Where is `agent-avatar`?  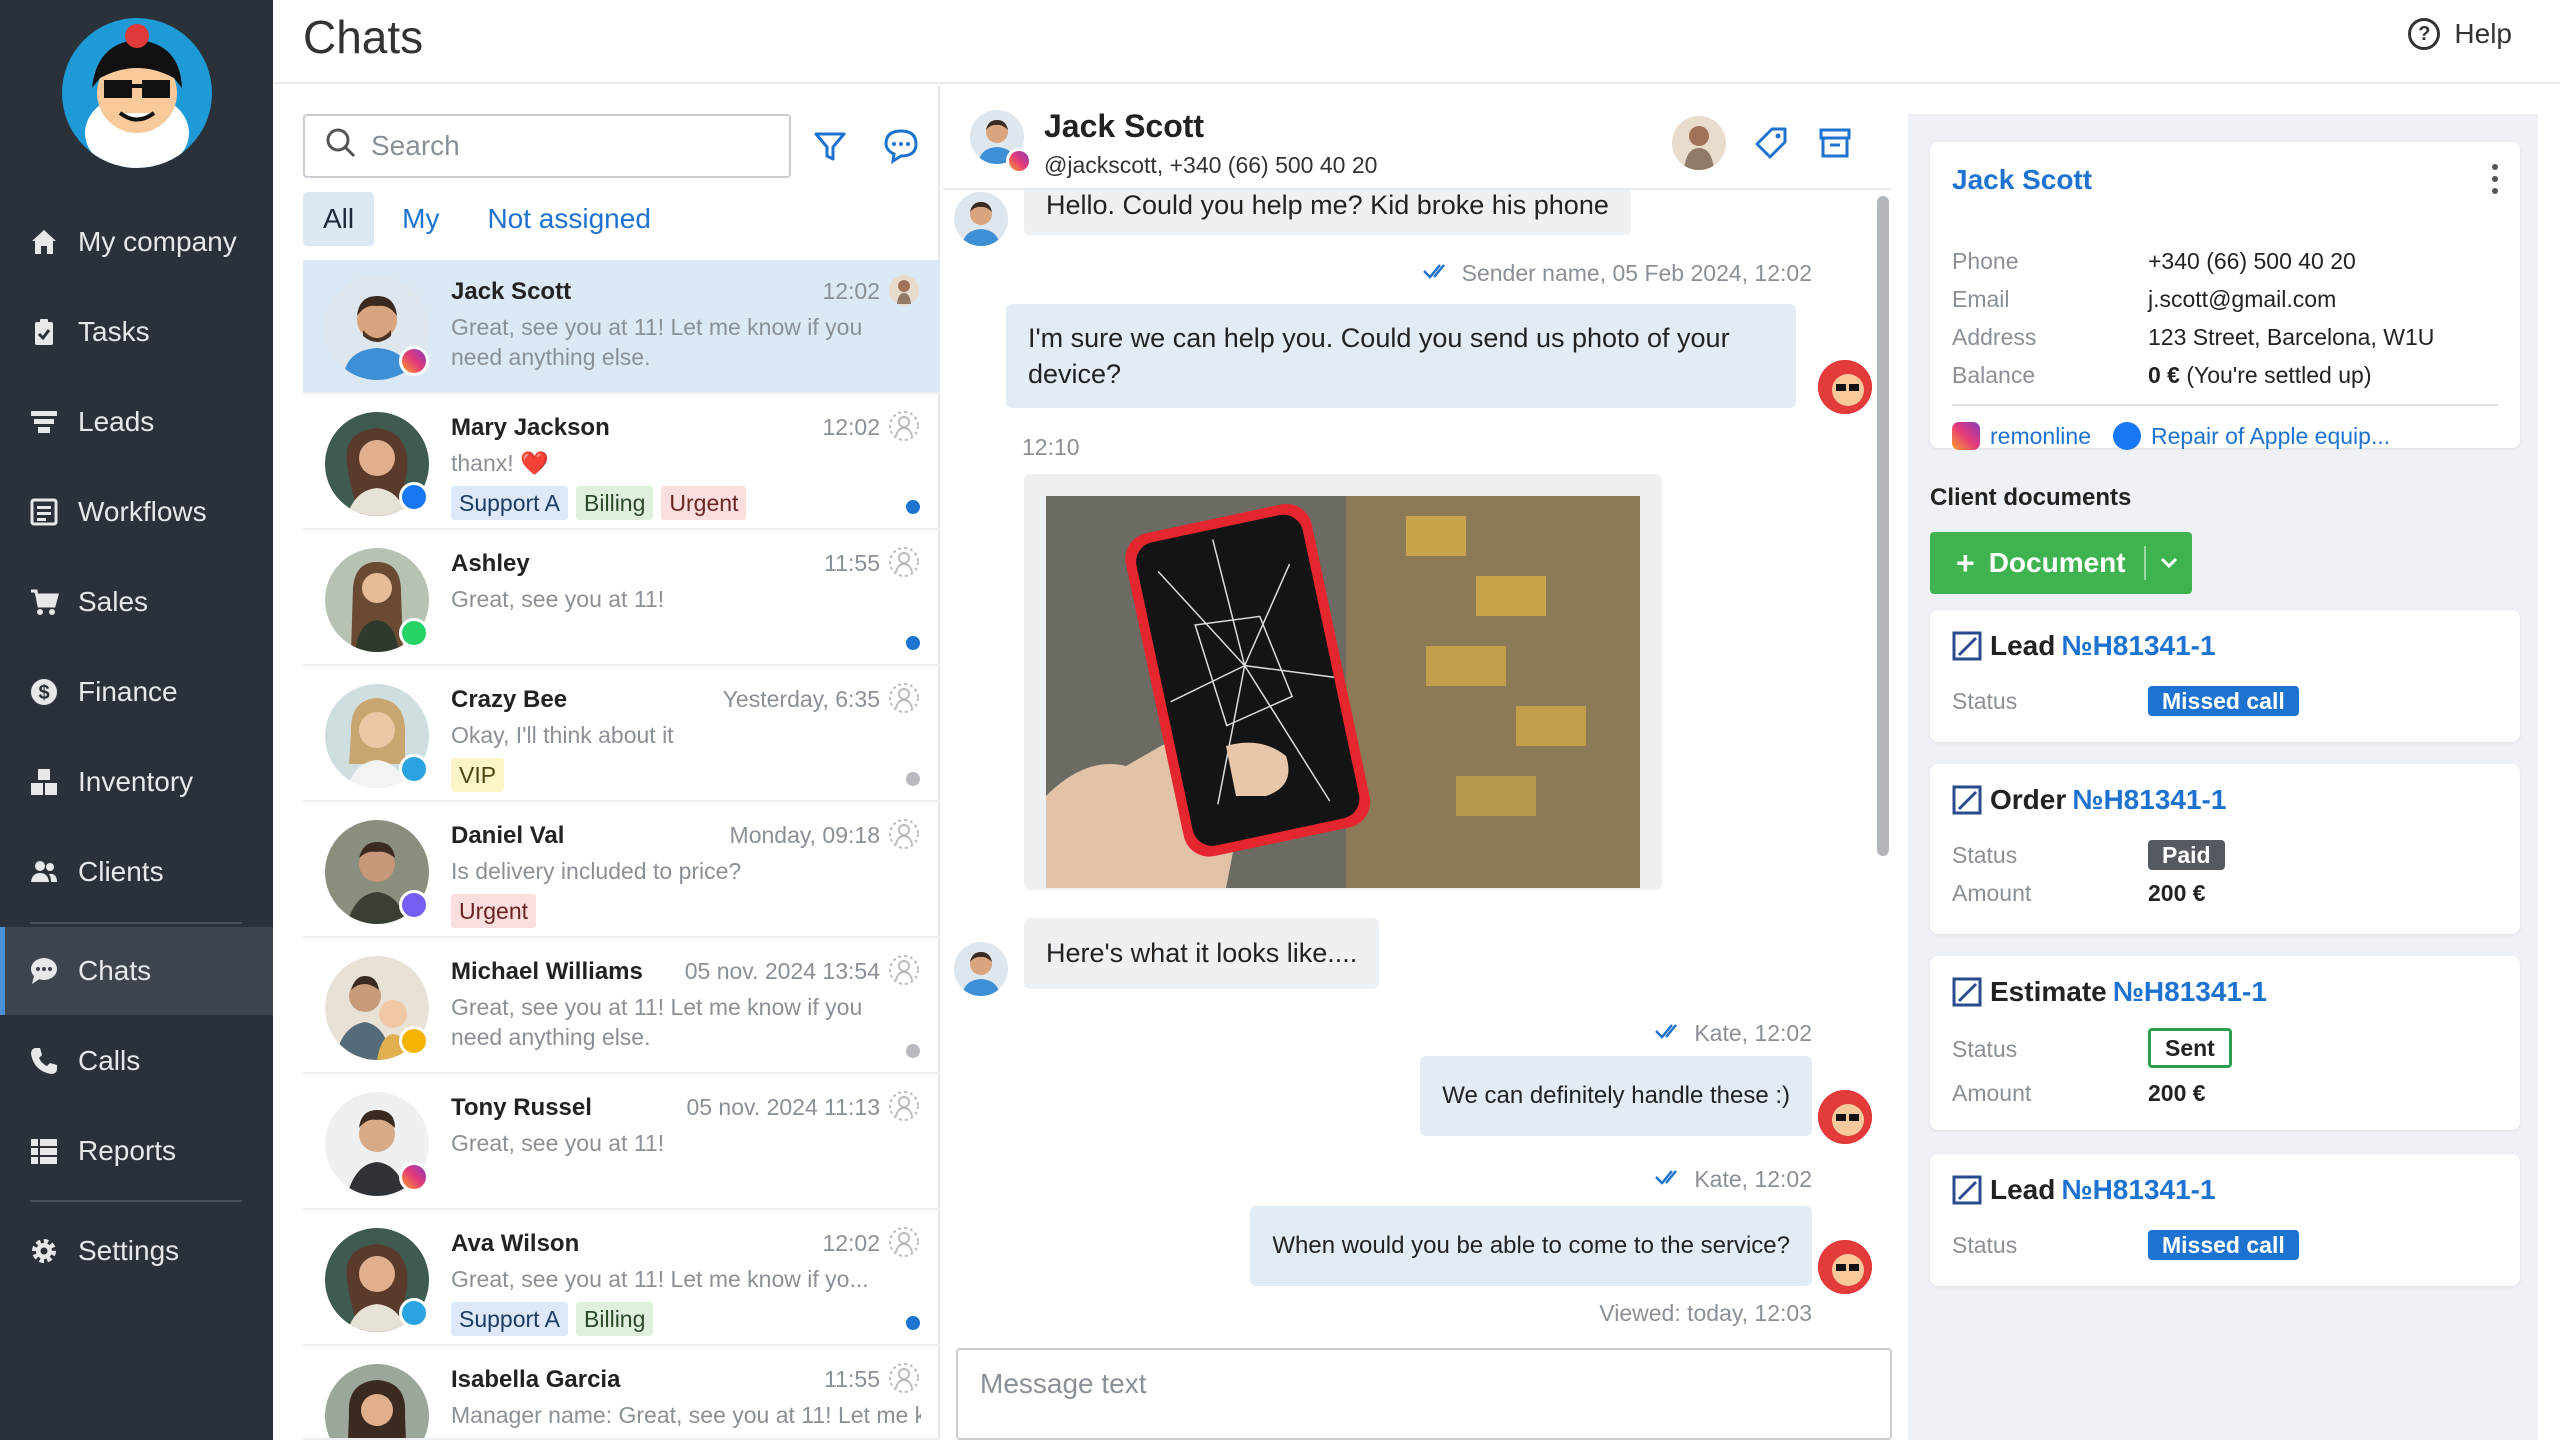 agent-avatar is located at coordinates (1845, 1267).